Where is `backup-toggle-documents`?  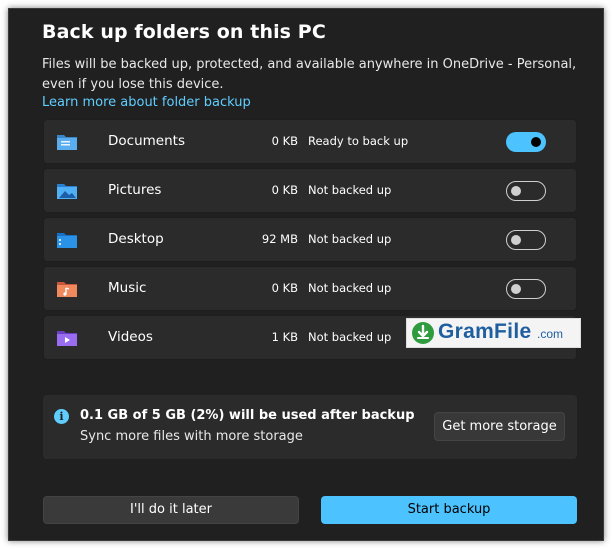
backup-toggle-documents is located at coordinates (526, 142).